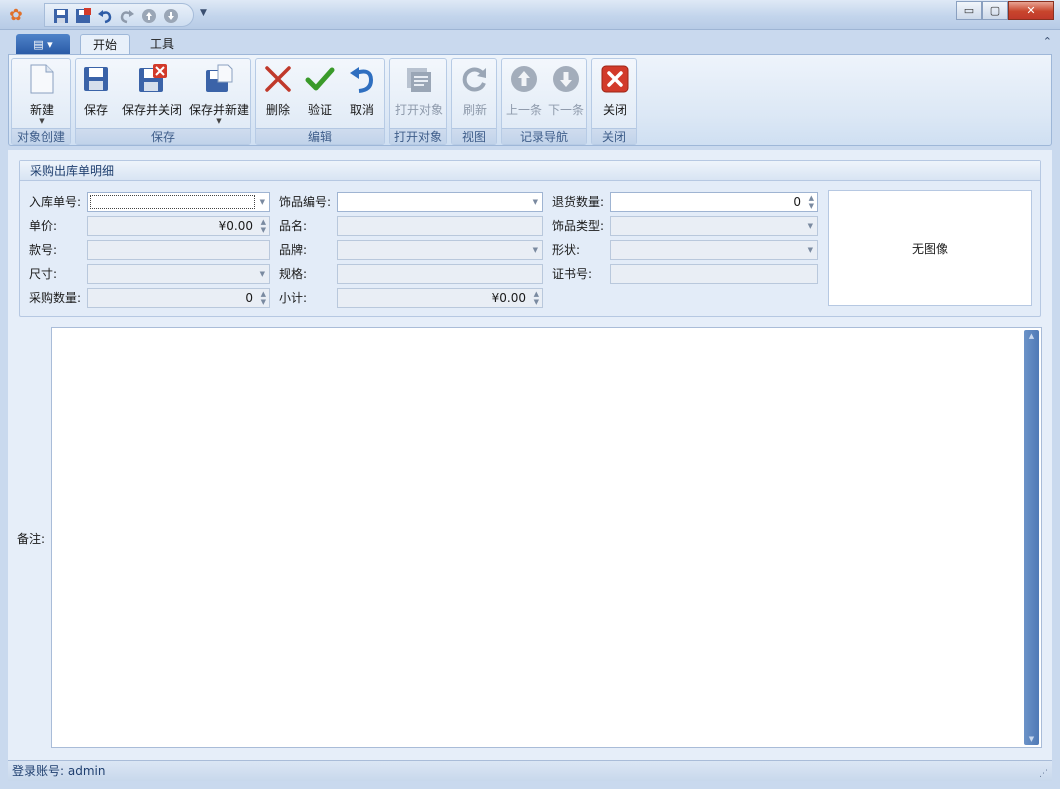 Image resolution: width=1060 pixels, height=789 pixels. Describe the element at coordinates (95, 110) in the screenshot. I see `save-label: 保存` at that location.